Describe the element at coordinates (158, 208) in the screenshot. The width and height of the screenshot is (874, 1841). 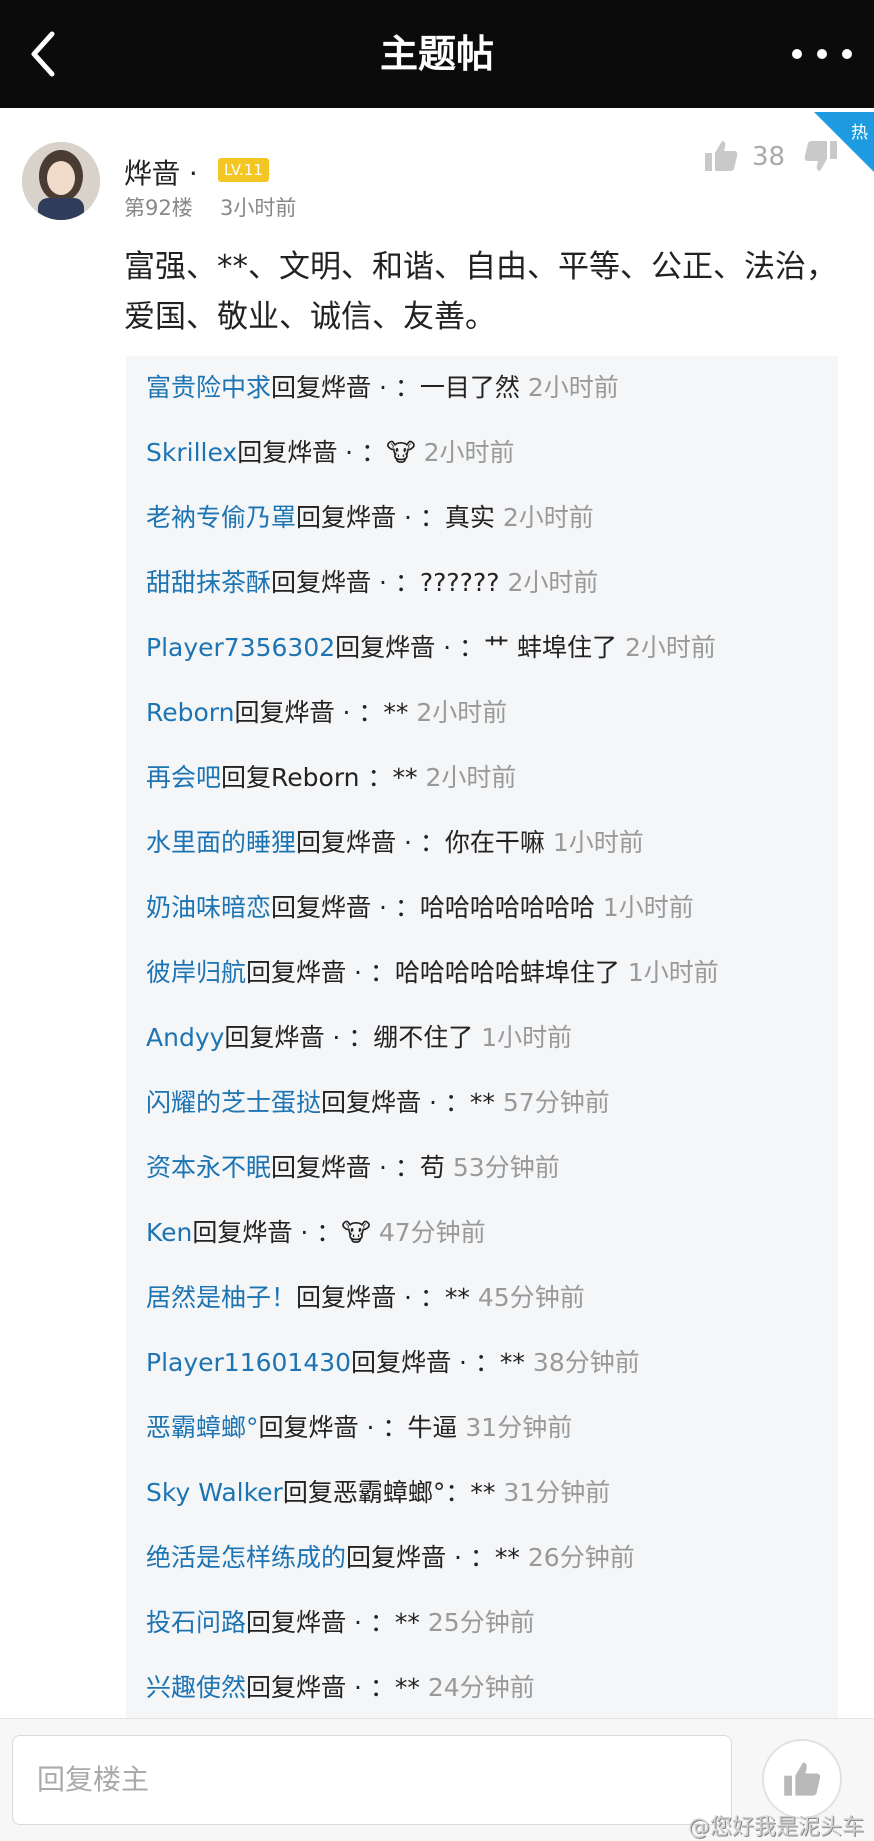
I see `floor-number: 第92楼` at that location.